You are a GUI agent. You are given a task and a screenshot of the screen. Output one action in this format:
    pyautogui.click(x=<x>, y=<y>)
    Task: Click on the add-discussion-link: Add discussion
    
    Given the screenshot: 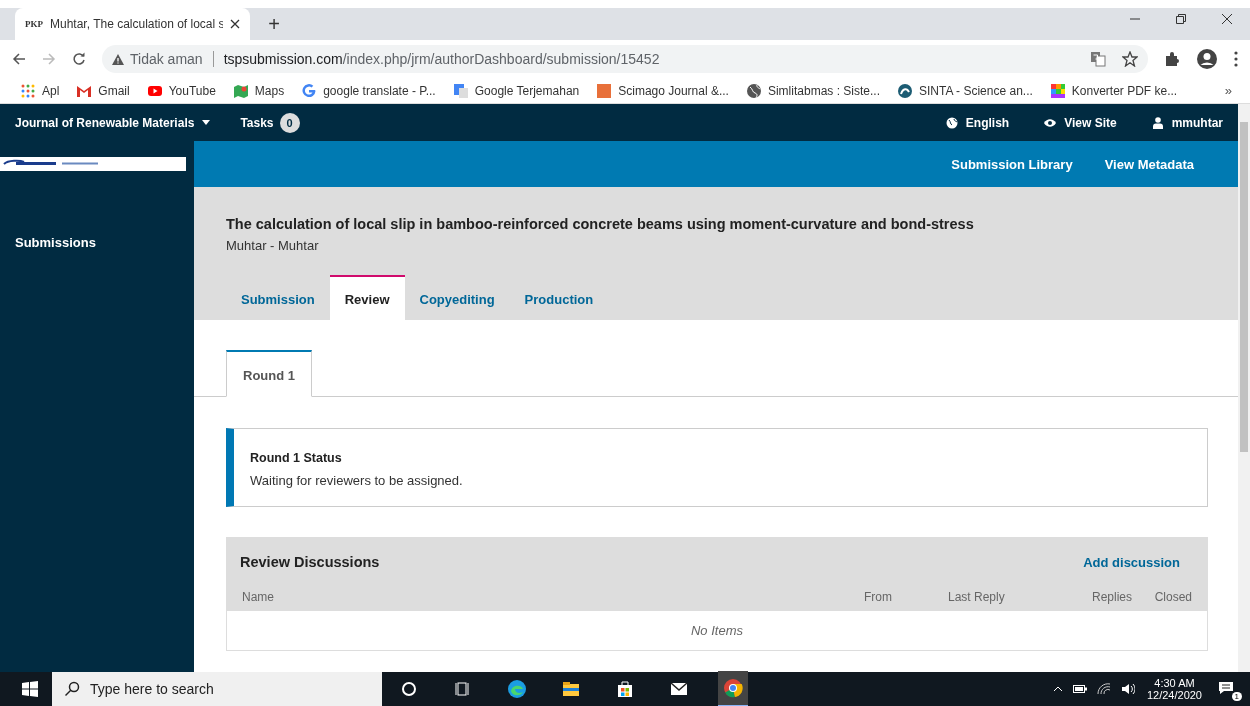 What is the action you would take?
    pyautogui.click(x=1131, y=562)
    